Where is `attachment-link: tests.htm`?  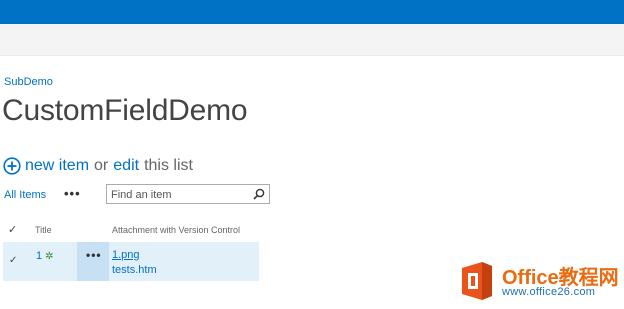 attachment-link: tests.htm is located at coordinates (134, 270).